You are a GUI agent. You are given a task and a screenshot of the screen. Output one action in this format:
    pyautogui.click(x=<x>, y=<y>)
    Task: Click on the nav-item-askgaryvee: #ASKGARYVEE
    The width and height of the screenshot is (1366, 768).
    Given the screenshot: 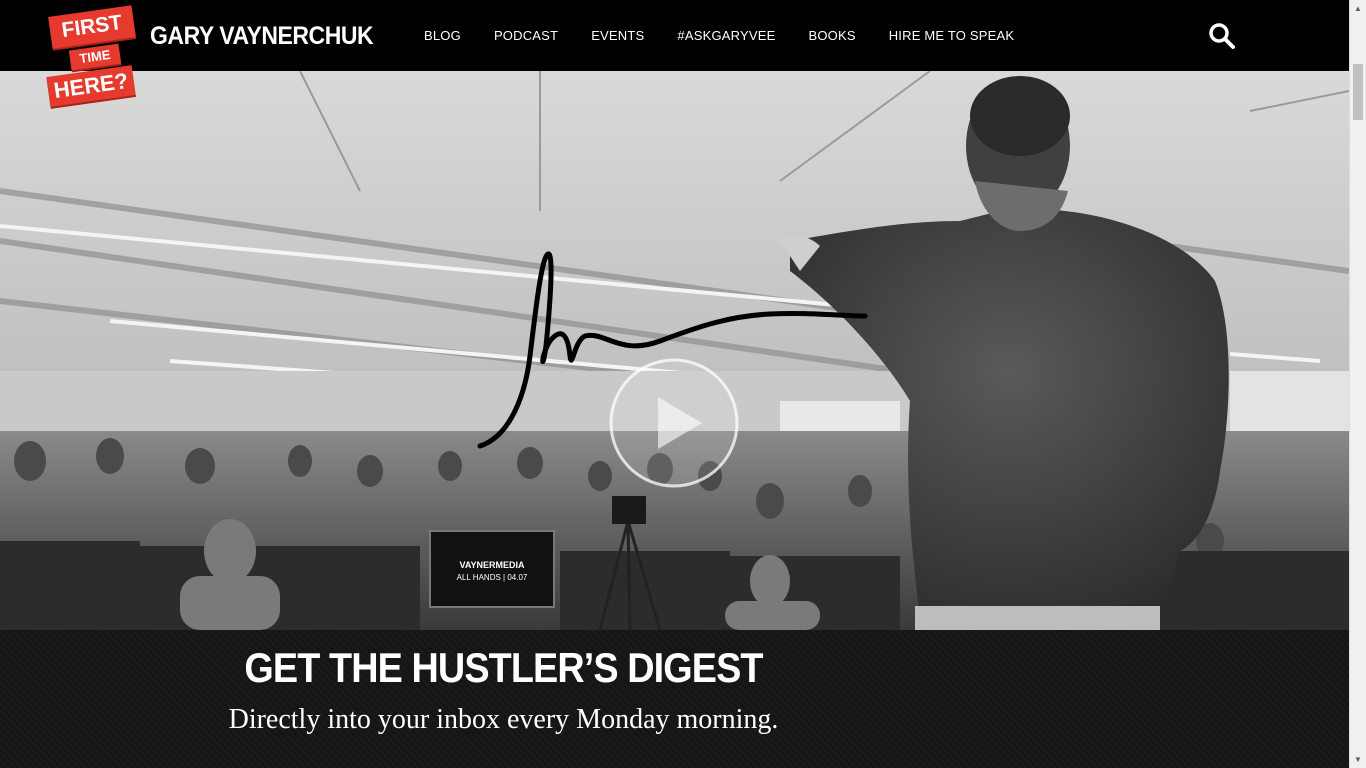 What is the action you would take?
    pyautogui.click(x=726, y=35)
    